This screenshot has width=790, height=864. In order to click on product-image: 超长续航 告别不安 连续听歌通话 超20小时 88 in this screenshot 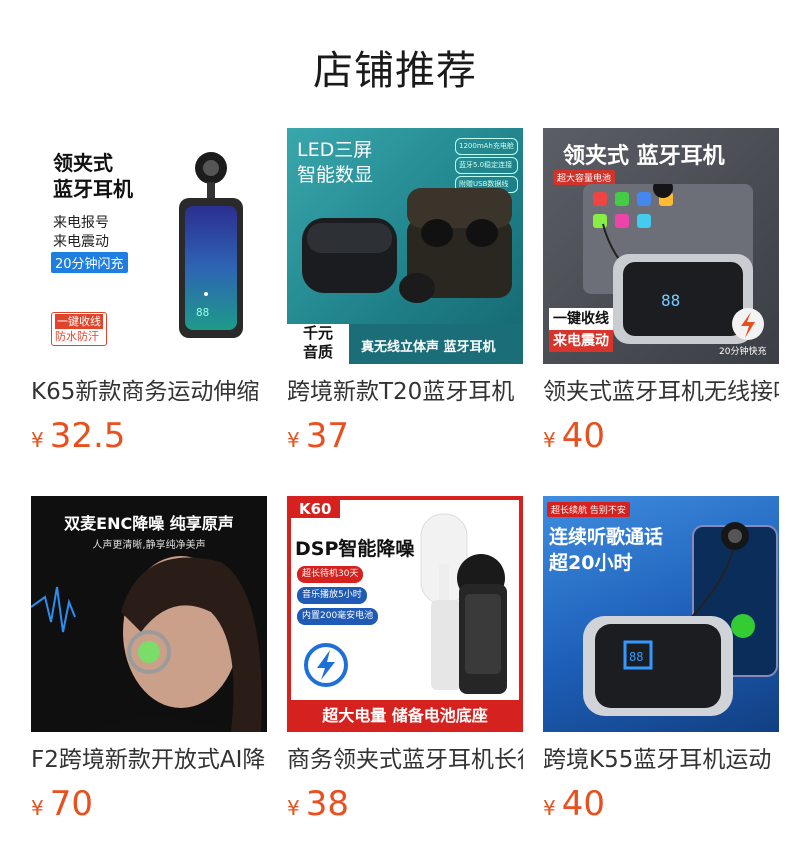, I will do `click(661, 614)`.